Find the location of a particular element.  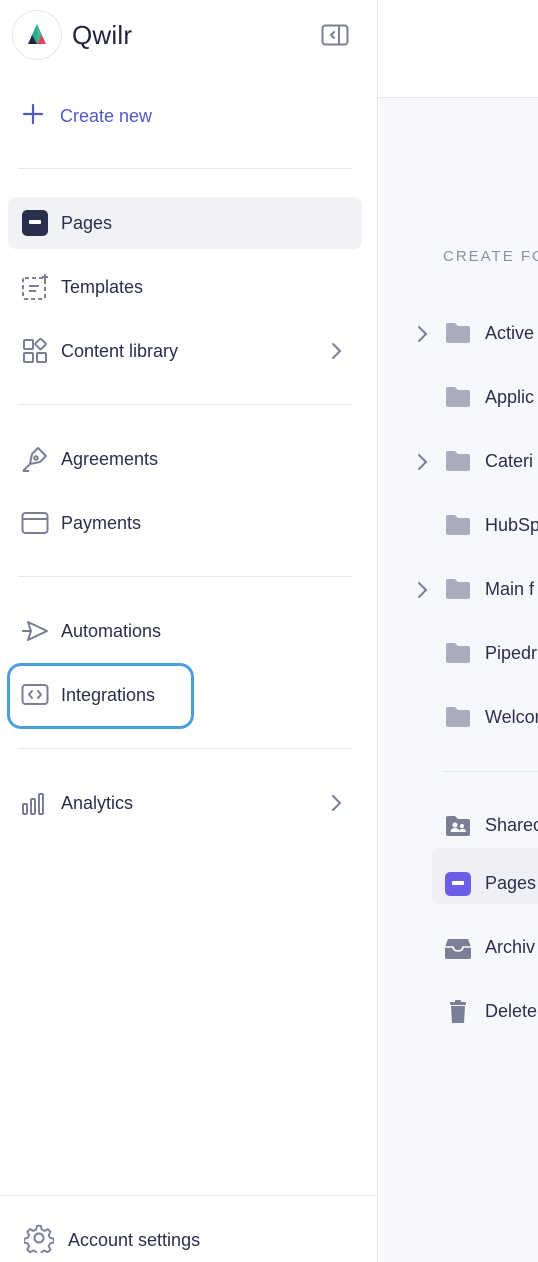

folder-row: Welcor is located at coordinates (458, 718).